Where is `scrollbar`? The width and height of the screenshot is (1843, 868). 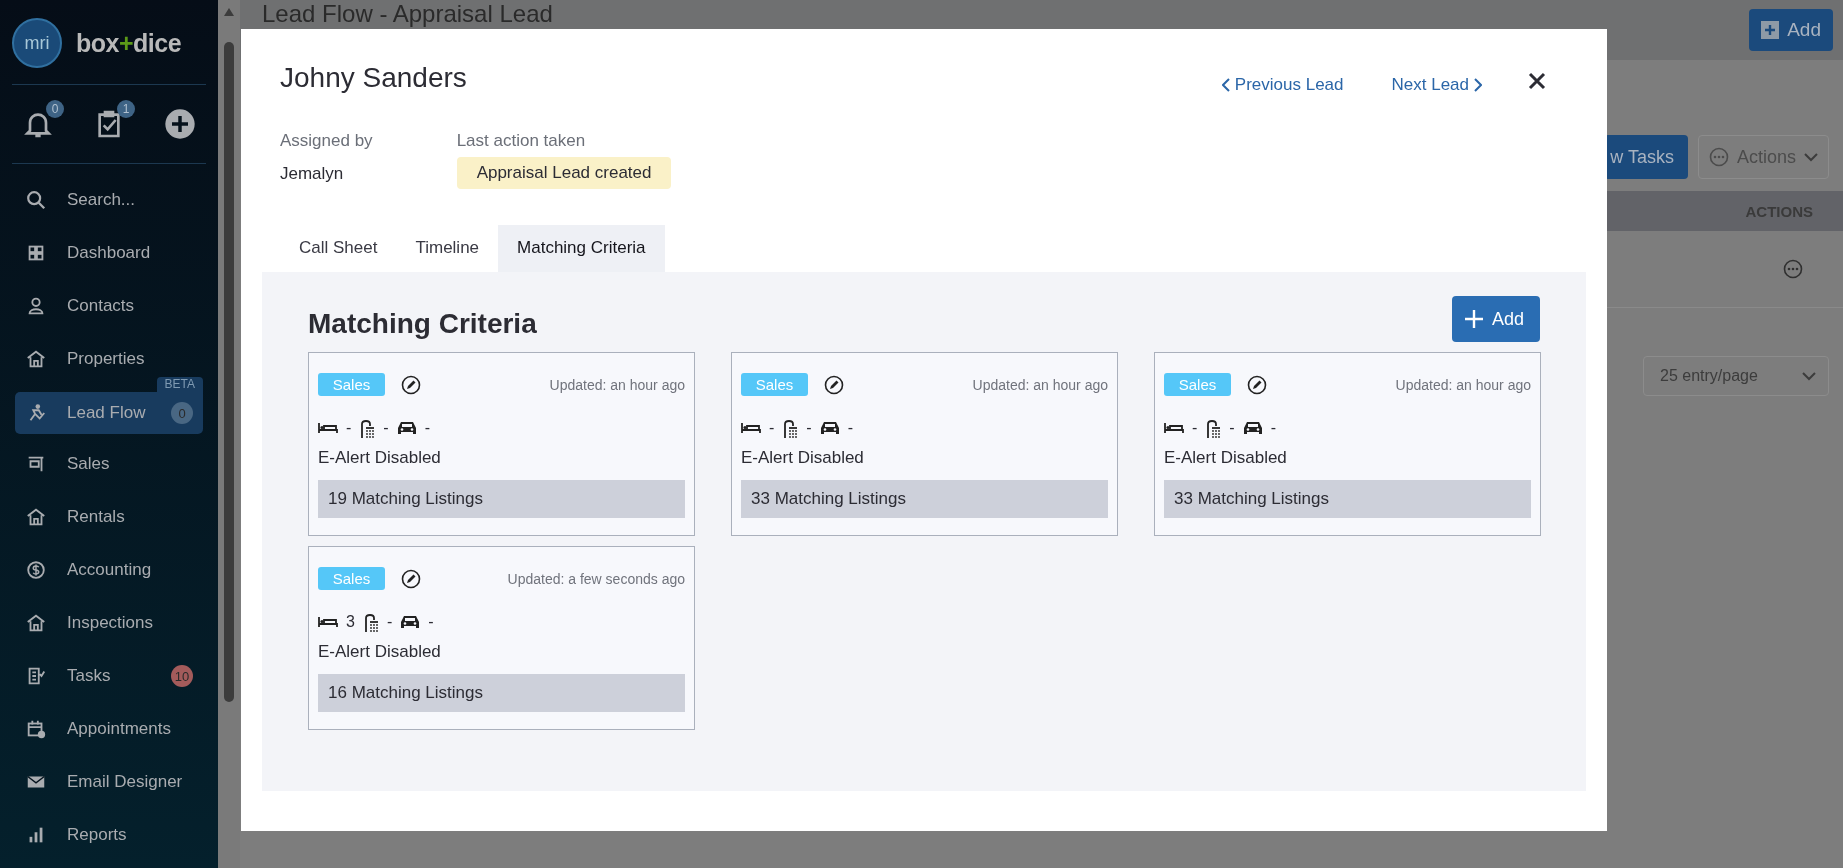 scrollbar is located at coordinates (229, 434).